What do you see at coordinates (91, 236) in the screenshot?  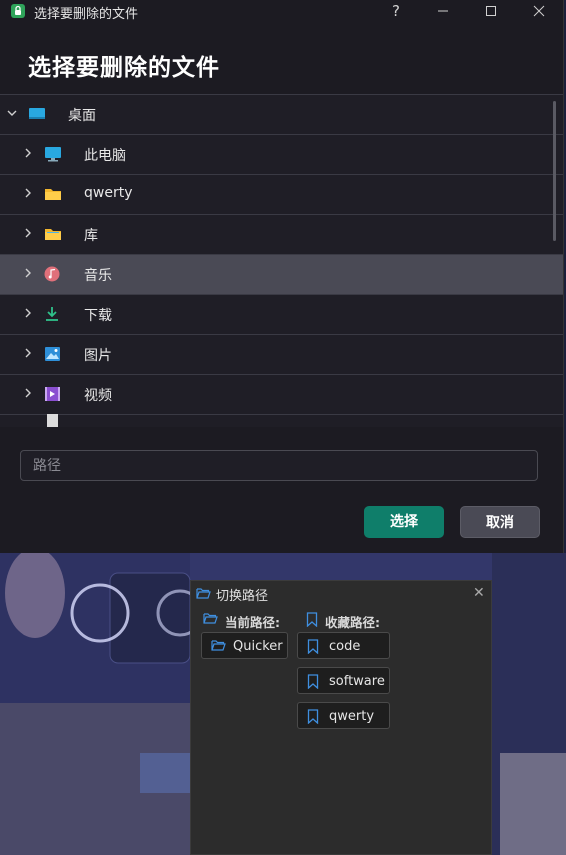 I see `tree-item-label: 库` at bounding box center [91, 236].